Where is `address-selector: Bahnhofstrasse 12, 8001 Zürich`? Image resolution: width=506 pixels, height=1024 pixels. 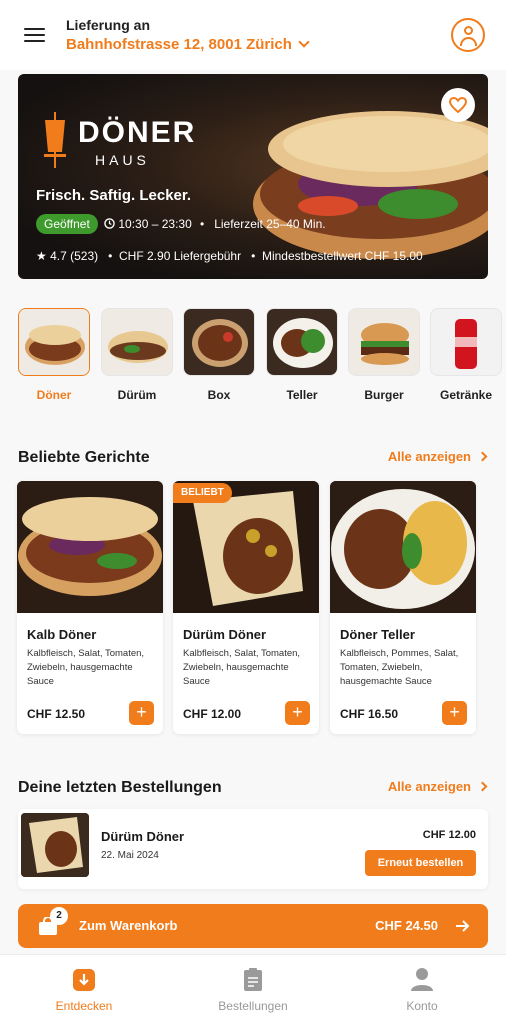
address-selector: Bahnhofstrasse 12, 8001 Zürich is located at coordinates (188, 44).